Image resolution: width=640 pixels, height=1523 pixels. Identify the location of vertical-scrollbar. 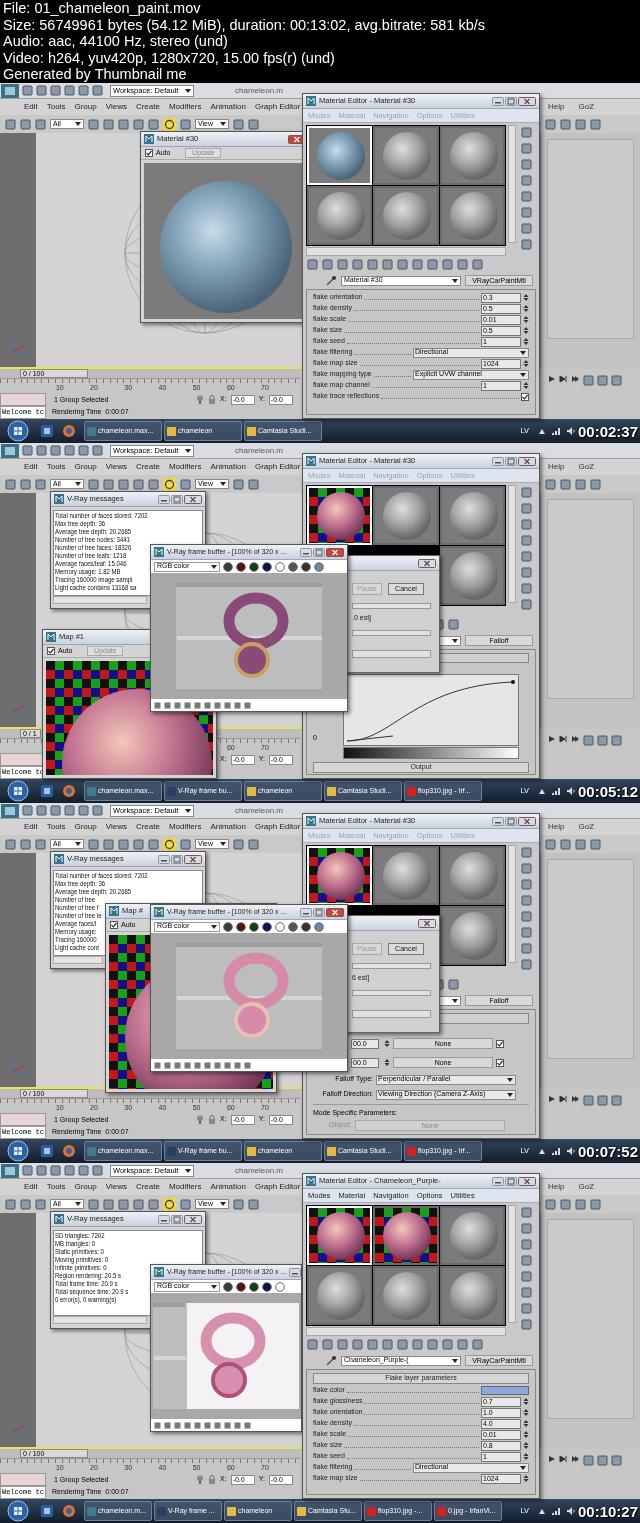
(512, 544).